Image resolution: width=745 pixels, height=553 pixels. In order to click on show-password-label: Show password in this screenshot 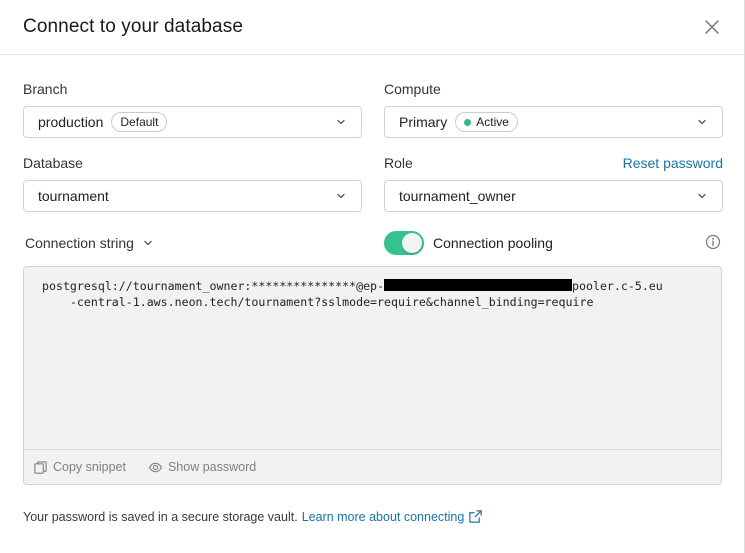, I will do `click(212, 467)`.